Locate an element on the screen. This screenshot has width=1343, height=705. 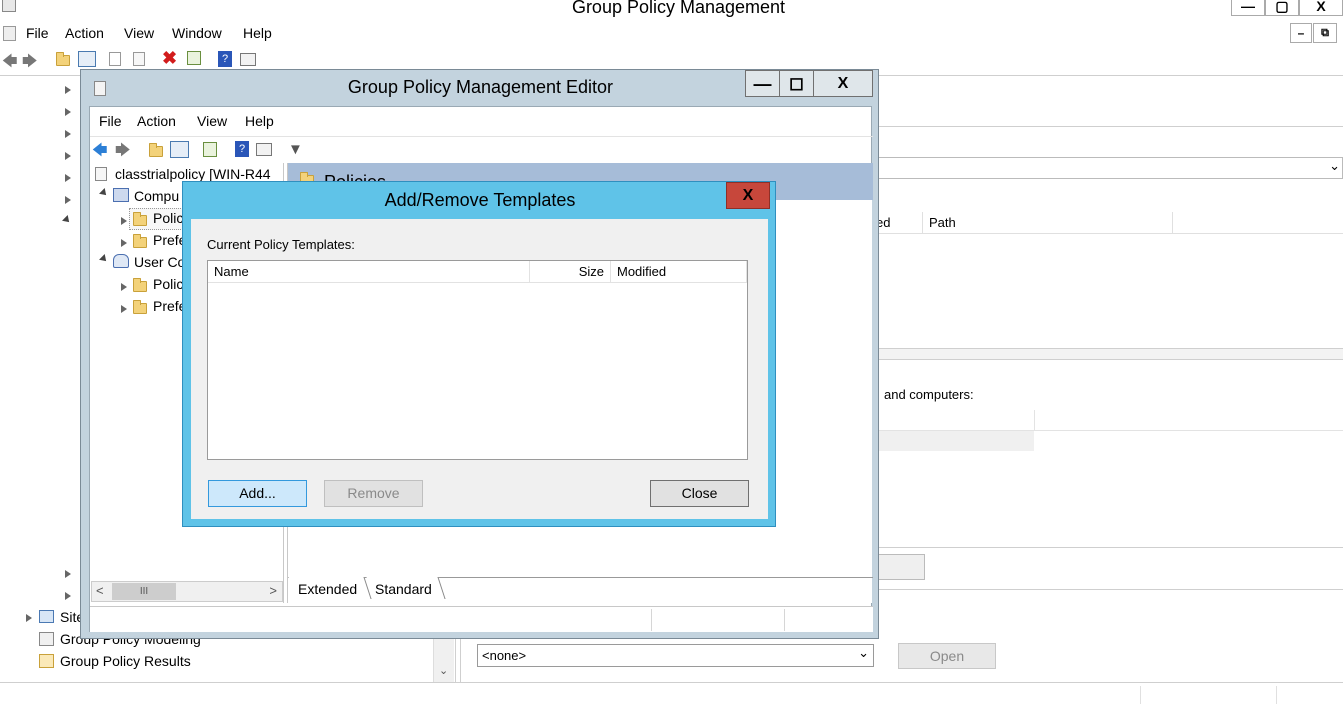
remove-button: Remove is located at coordinates (373, 493).